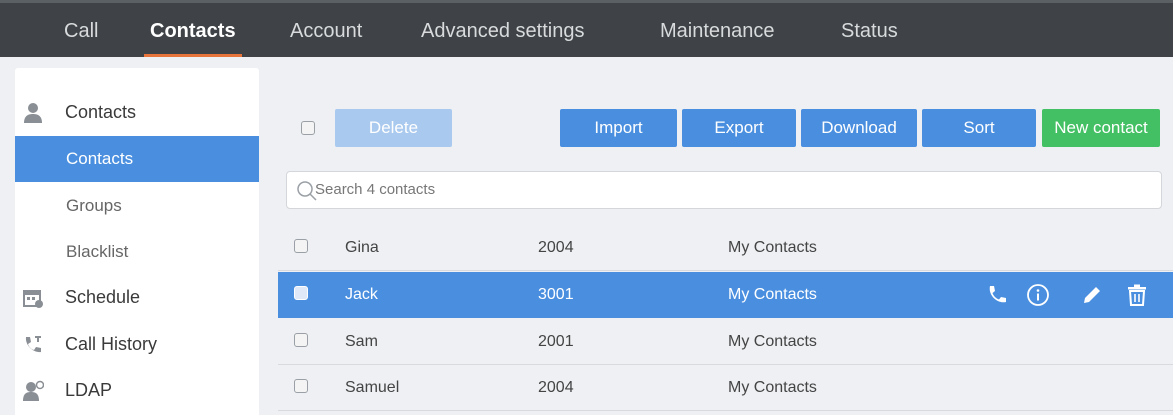 This screenshot has width=1173, height=415. I want to click on sidebar-subitem-label: Blacklist, so click(97, 251).